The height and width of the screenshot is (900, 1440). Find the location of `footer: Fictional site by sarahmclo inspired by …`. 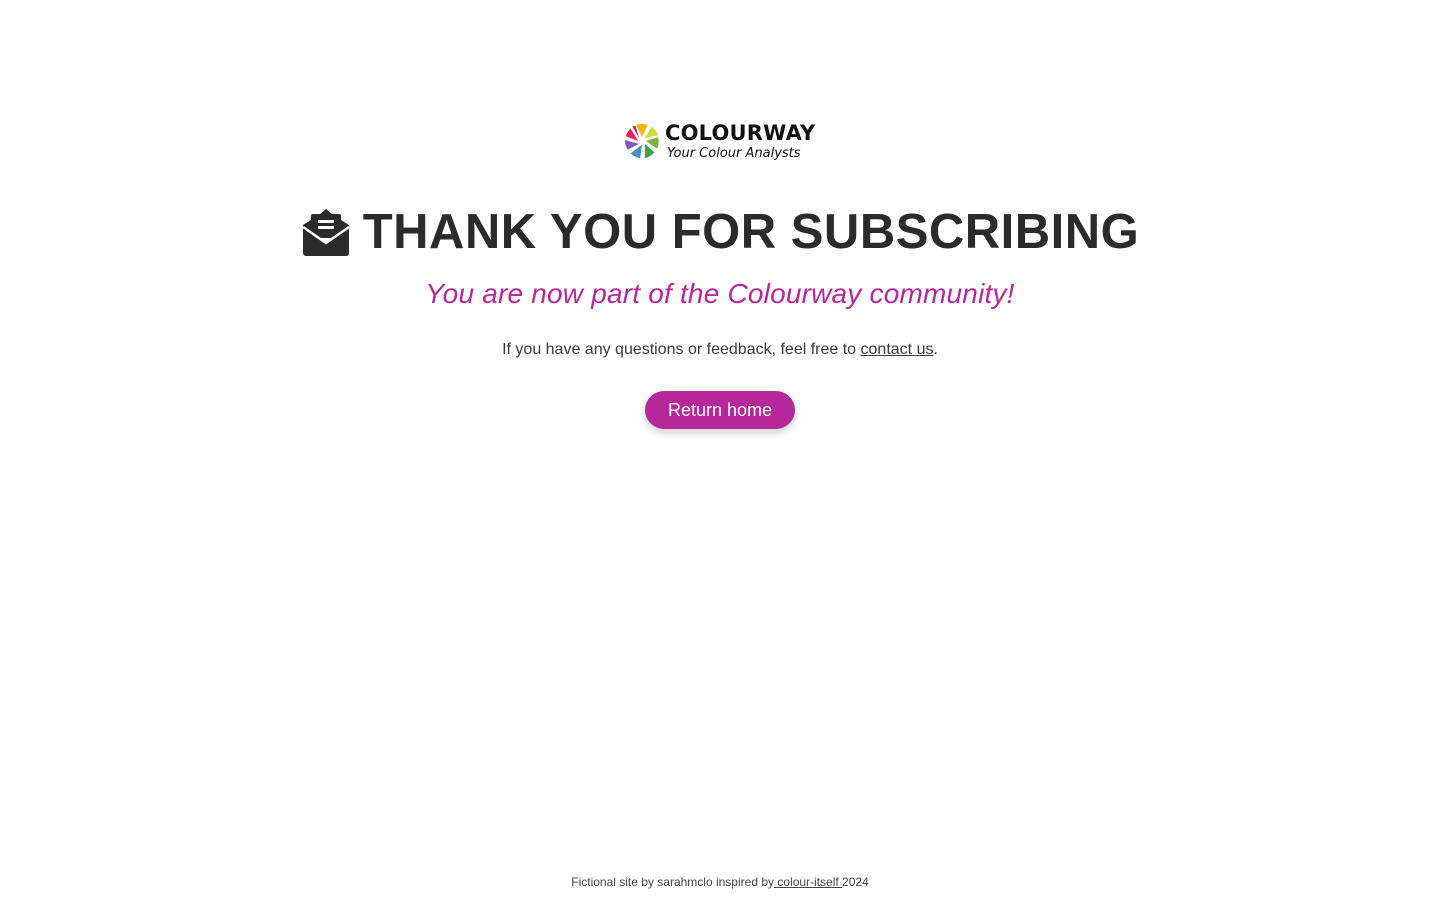

footer: Fictional site by sarahmclo inspired by … is located at coordinates (720, 882).